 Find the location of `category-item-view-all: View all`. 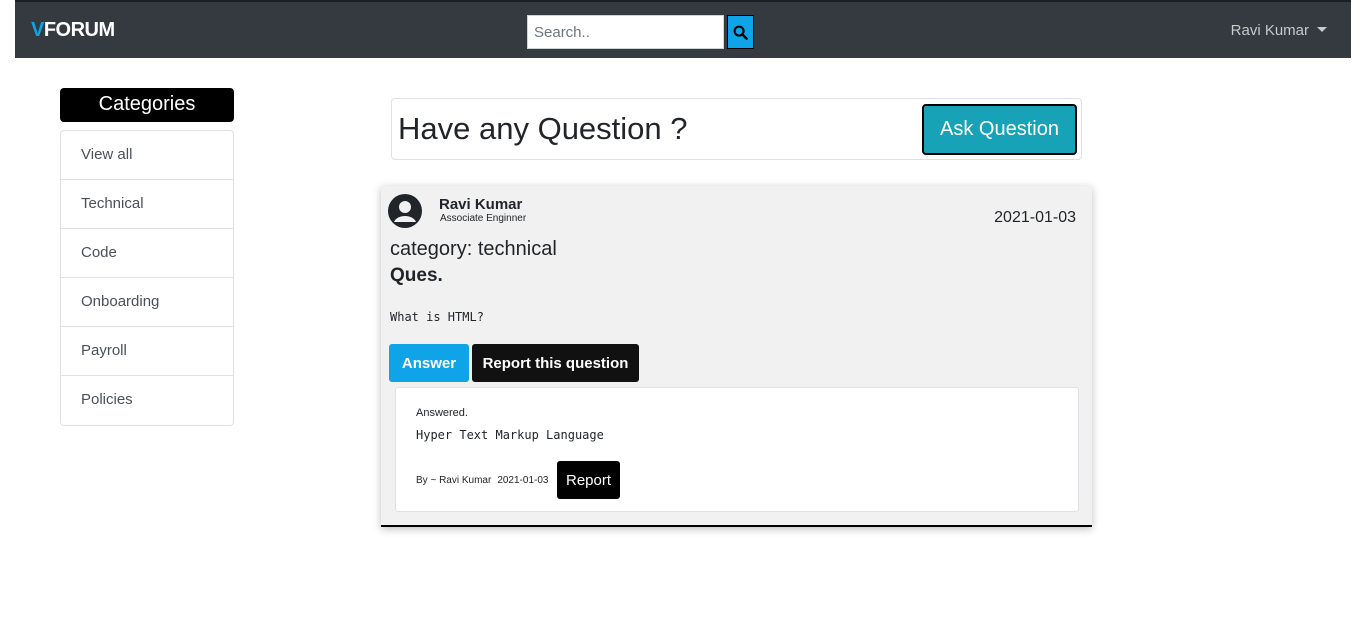

category-item-view-all: View all is located at coordinates (147, 155).